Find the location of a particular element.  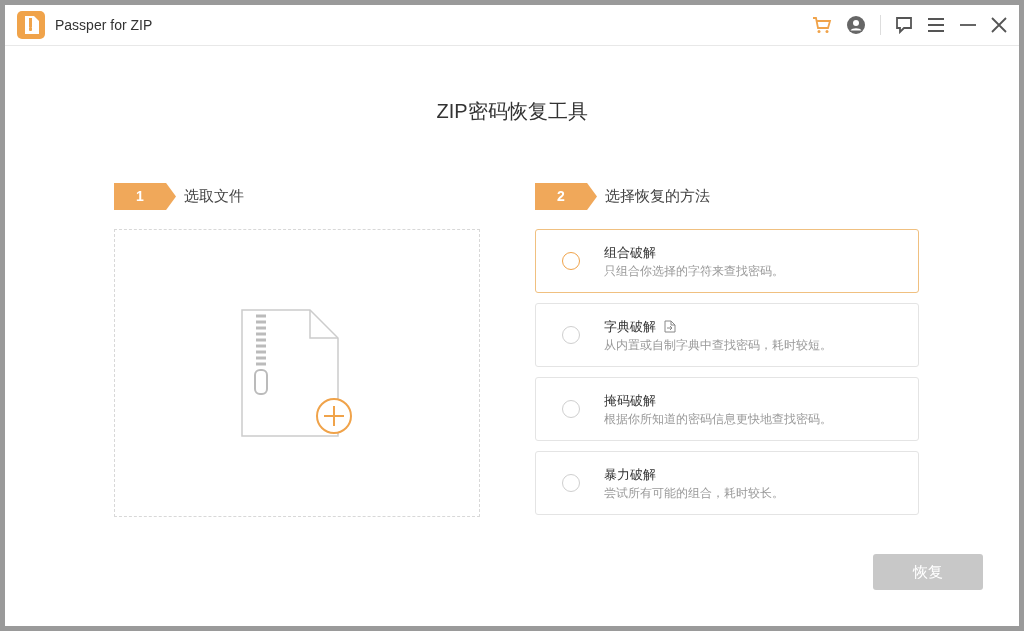

menu-icon is located at coordinates (936, 25).